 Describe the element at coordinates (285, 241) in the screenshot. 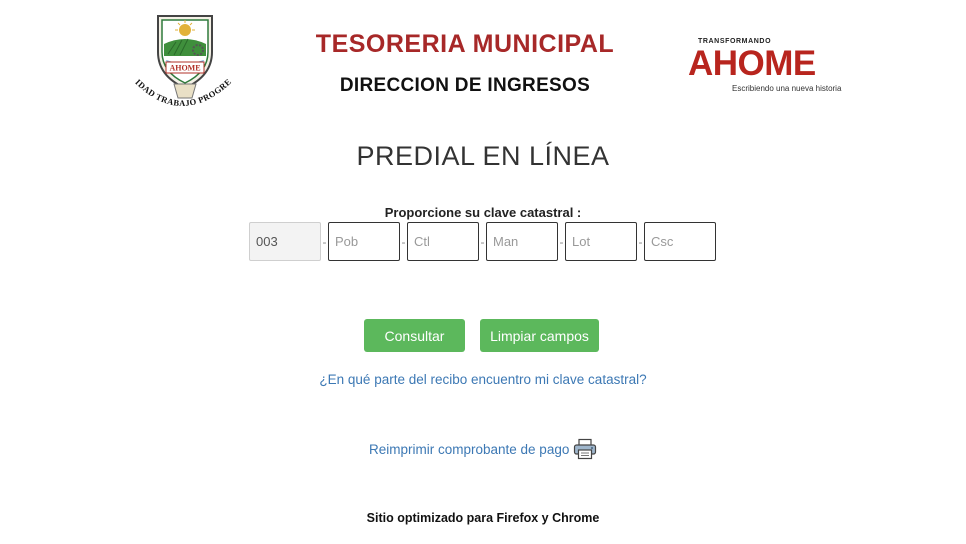

I see `clave-municipio-input` at that location.